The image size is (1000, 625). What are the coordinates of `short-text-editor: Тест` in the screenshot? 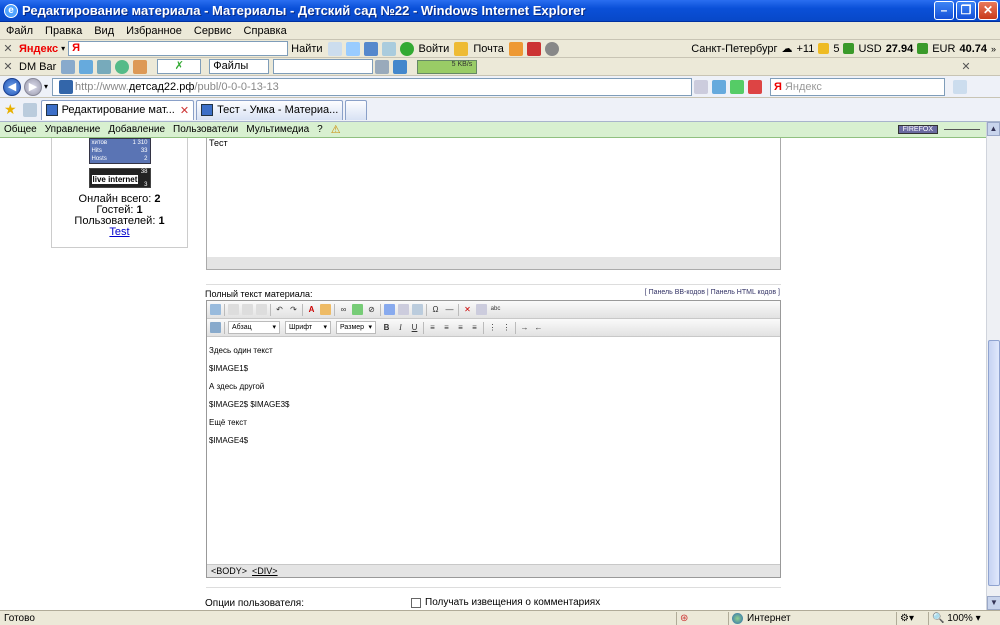 It's located at (493, 204).